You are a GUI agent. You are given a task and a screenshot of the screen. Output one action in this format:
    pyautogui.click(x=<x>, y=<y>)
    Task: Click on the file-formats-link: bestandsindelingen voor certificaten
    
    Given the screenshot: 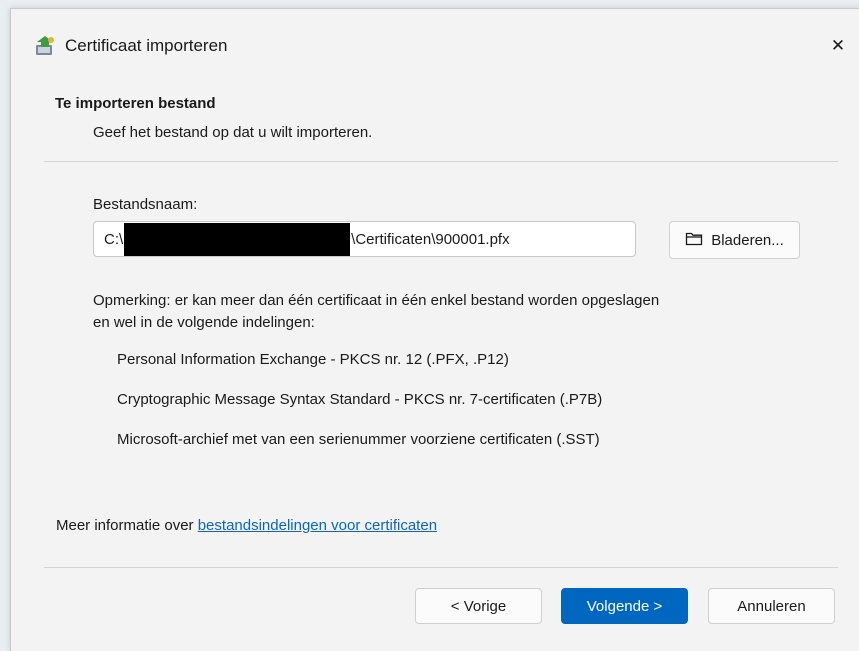 What is the action you would take?
    pyautogui.click(x=317, y=525)
    